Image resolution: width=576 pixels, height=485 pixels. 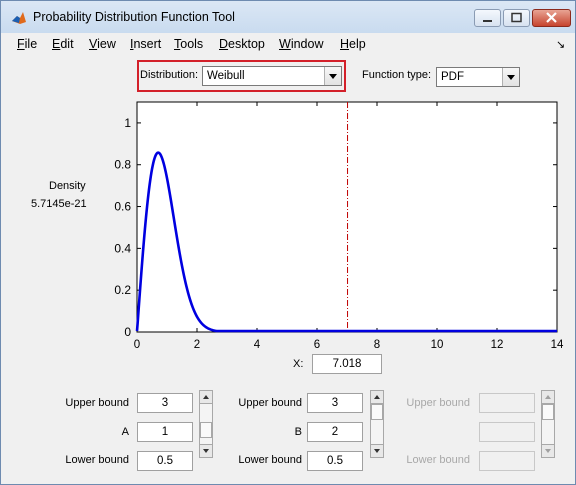 What do you see at coordinates (127, 123) in the screenshot?
I see `y-tick-label: 1` at bounding box center [127, 123].